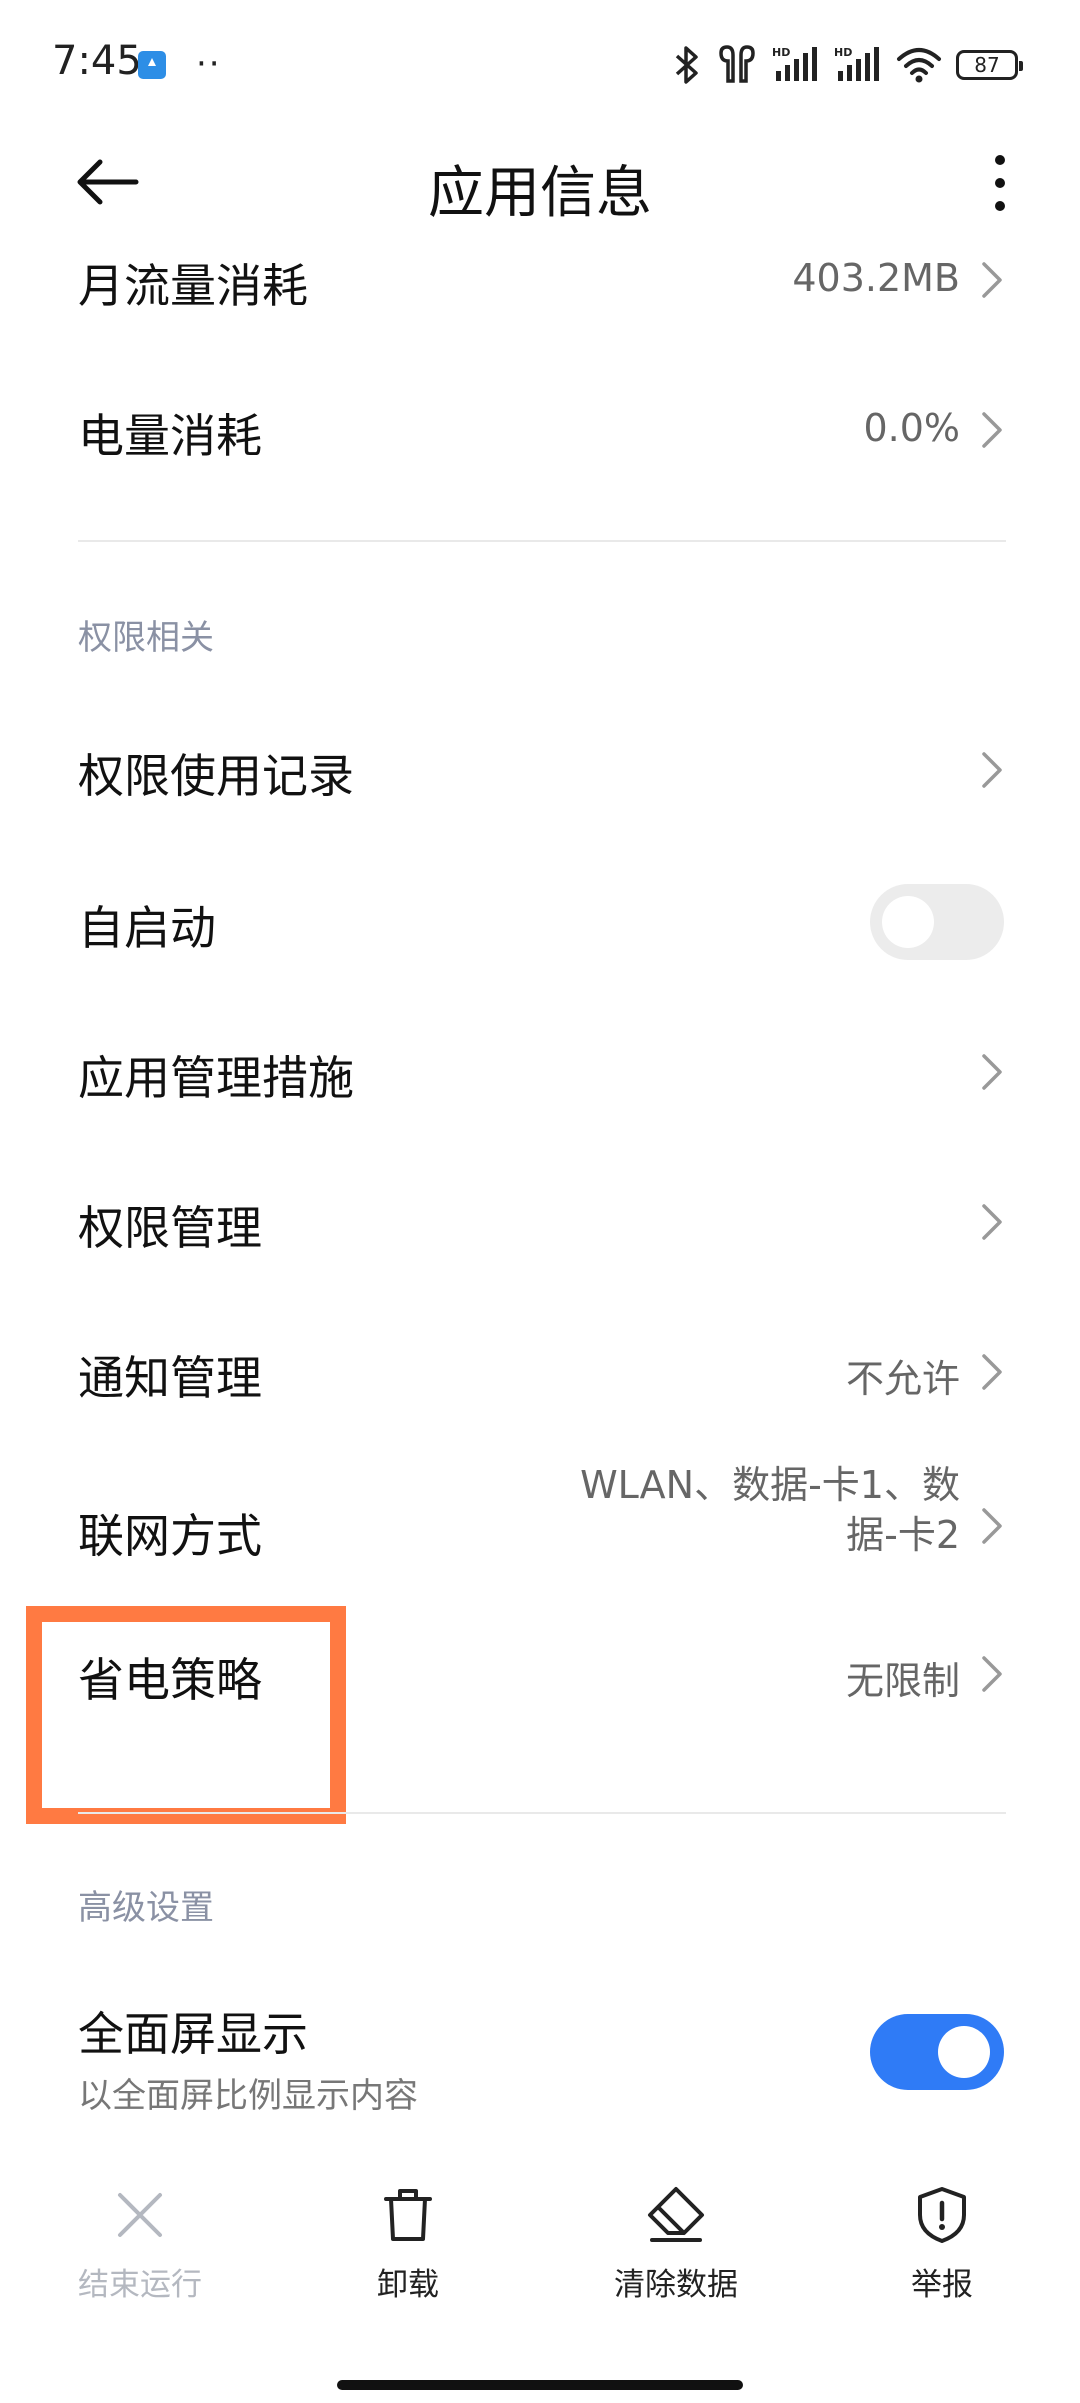 This screenshot has width=1080, height=2403. I want to click on page-title: 应用信息, so click(540, 193).